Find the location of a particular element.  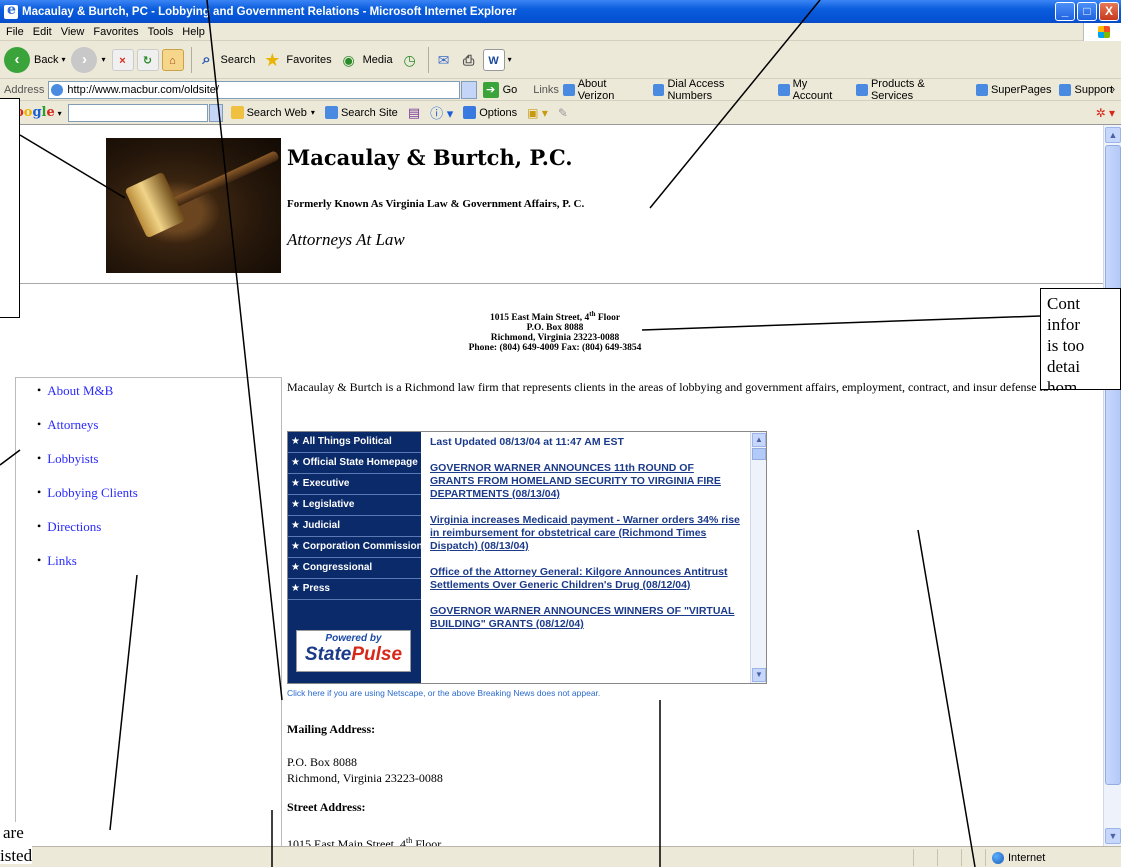

menu-view: View is located at coordinates (73, 32).